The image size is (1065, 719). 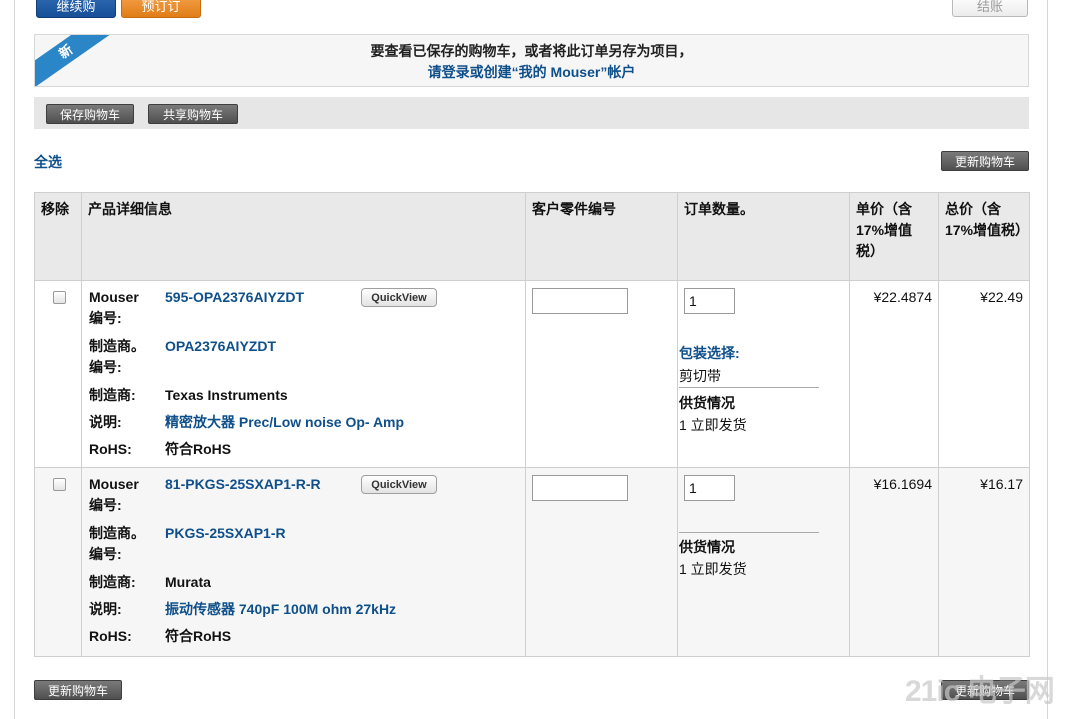 What do you see at coordinates (48, 162) in the screenshot?
I see `select-all-link: 全选` at bounding box center [48, 162].